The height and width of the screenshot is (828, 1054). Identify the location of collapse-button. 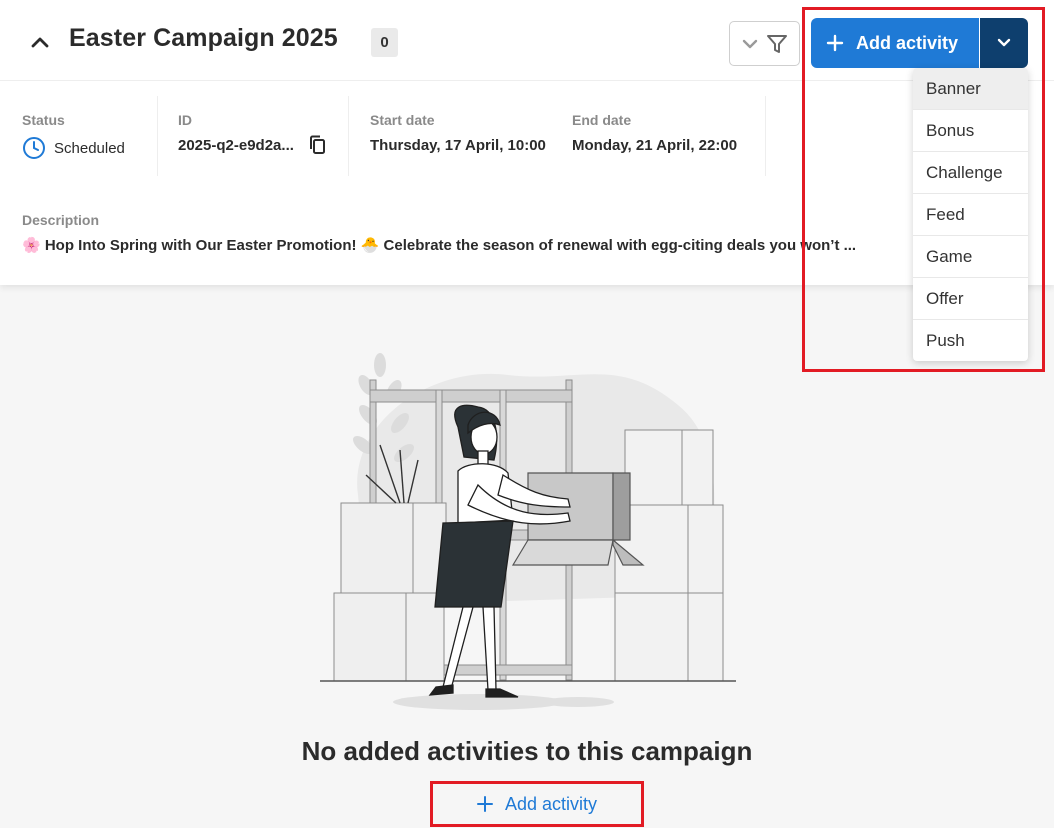
(40, 42).